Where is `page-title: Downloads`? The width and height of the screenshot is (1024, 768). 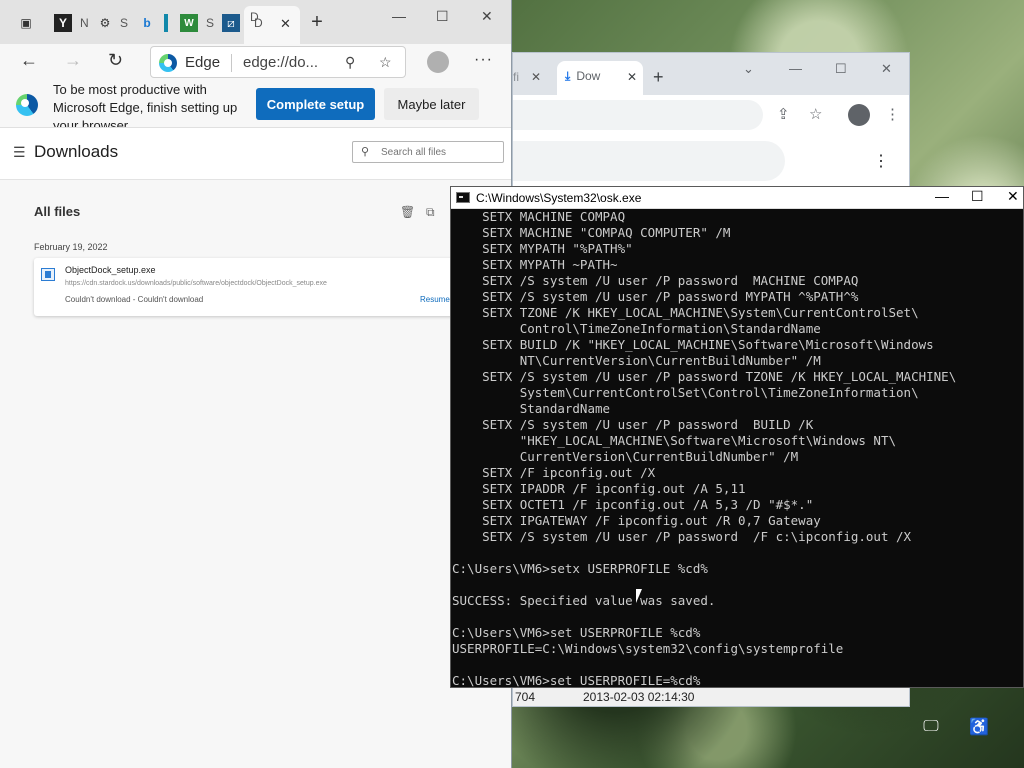
page-title: Downloads is located at coordinates (76, 151).